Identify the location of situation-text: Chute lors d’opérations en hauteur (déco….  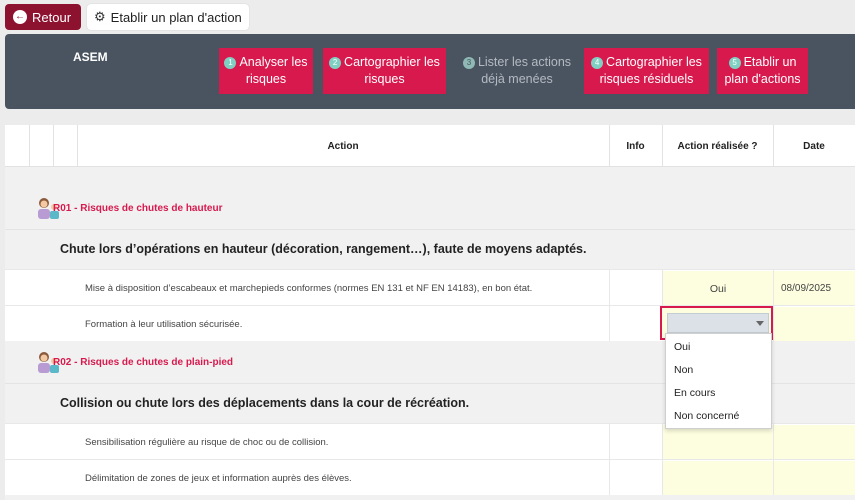
(323, 249).